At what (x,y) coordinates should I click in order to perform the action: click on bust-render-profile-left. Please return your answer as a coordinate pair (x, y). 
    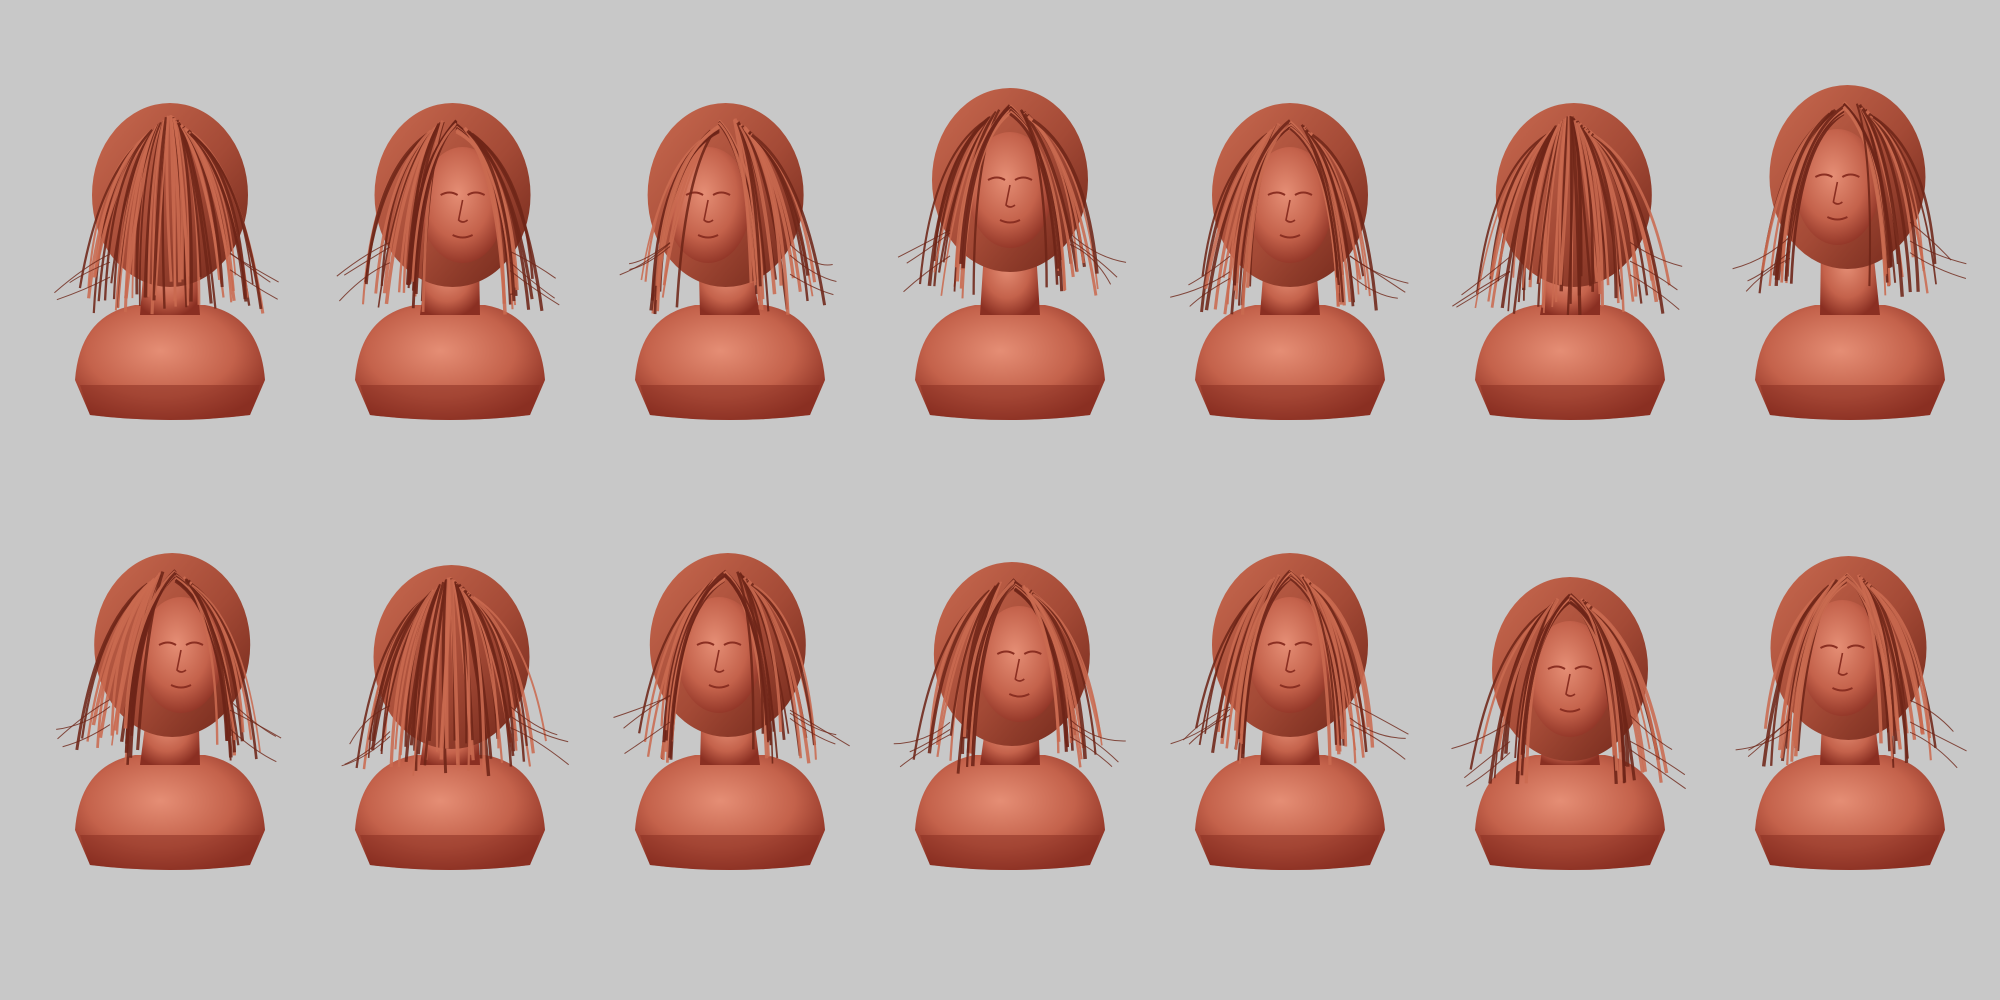
    Looking at the image, I should click on (730, 260).